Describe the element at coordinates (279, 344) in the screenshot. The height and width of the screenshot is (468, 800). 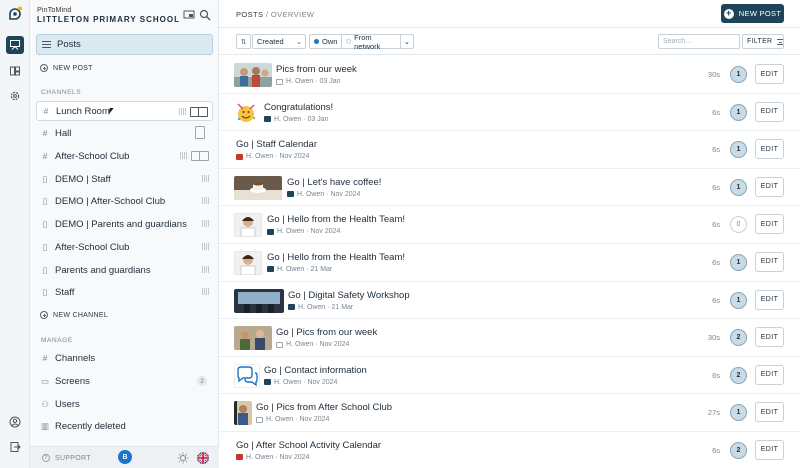
I see `gallery-icon` at that location.